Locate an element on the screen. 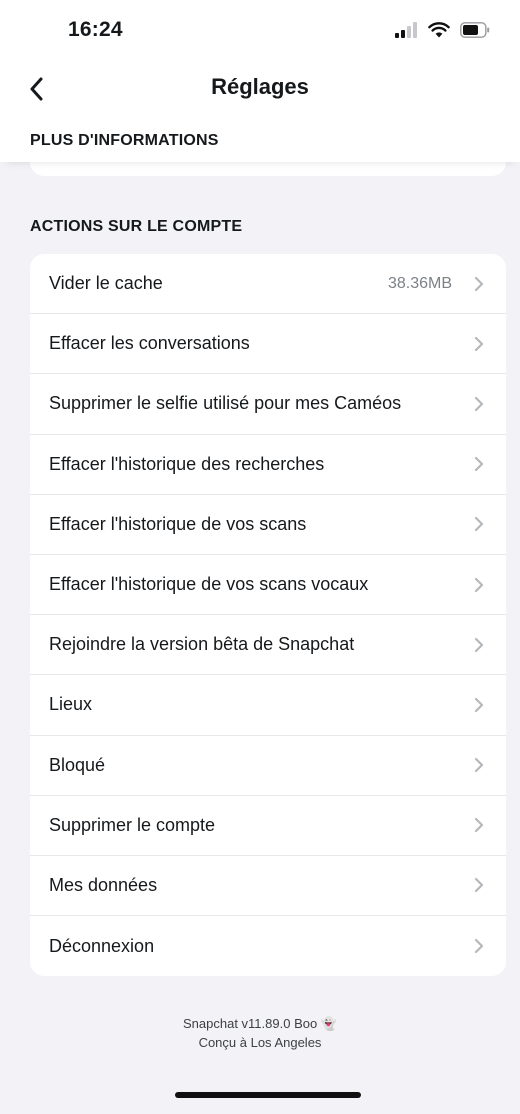 This screenshot has height=1114, width=520. row-clear-cache: Vider le cache 38.36MB is located at coordinates (268, 284).